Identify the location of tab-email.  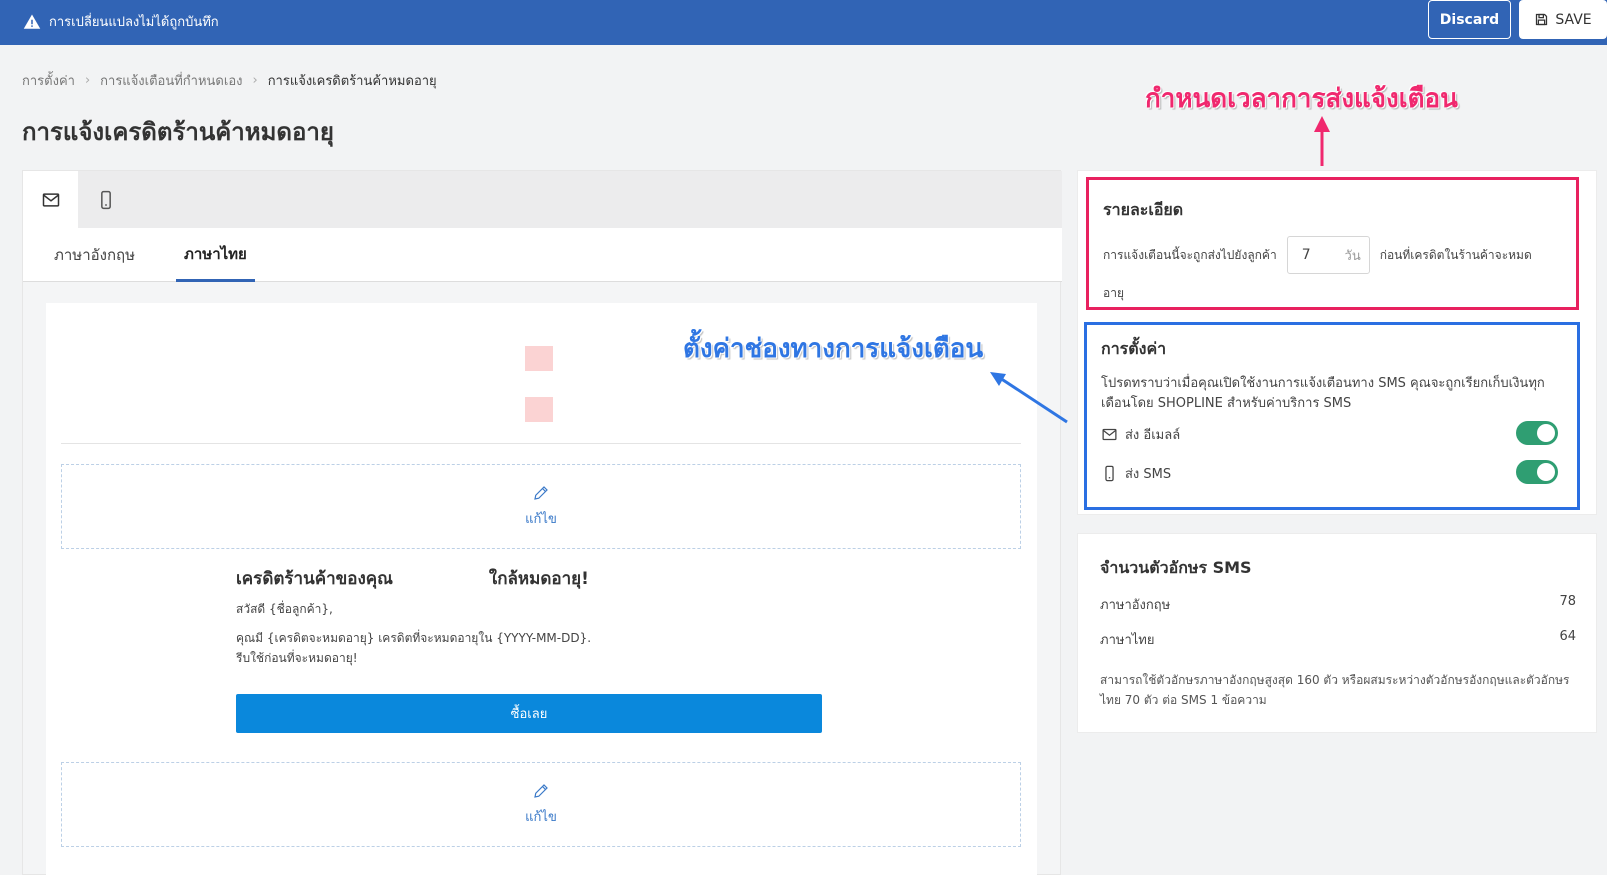
(50, 199).